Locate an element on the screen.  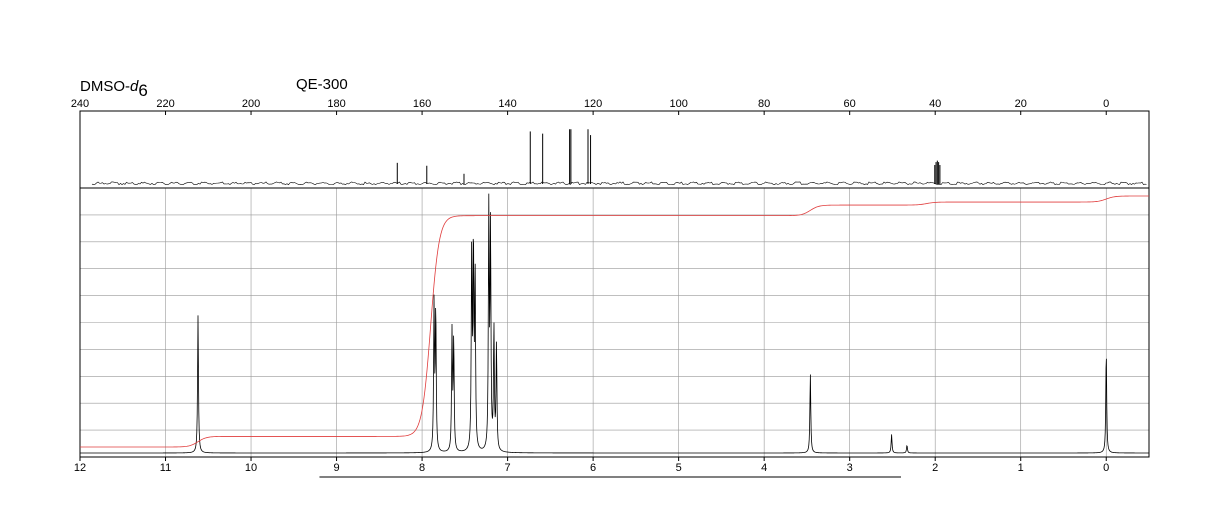
h1-tick-label: 10 is located at coordinates (251, 468).